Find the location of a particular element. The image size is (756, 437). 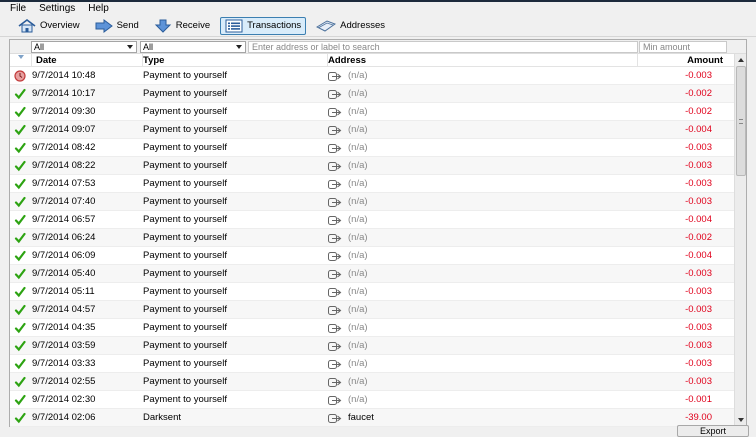

address-cell: faucet is located at coordinates (351, 418).